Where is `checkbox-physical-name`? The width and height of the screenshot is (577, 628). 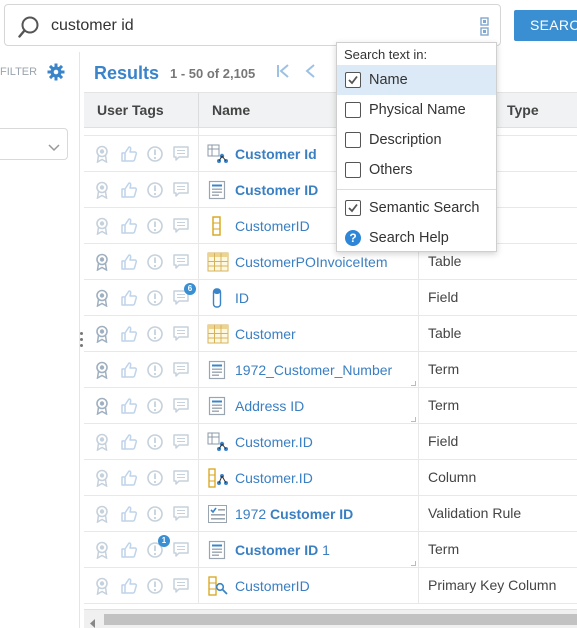 checkbox-physical-name is located at coordinates (353, 110).